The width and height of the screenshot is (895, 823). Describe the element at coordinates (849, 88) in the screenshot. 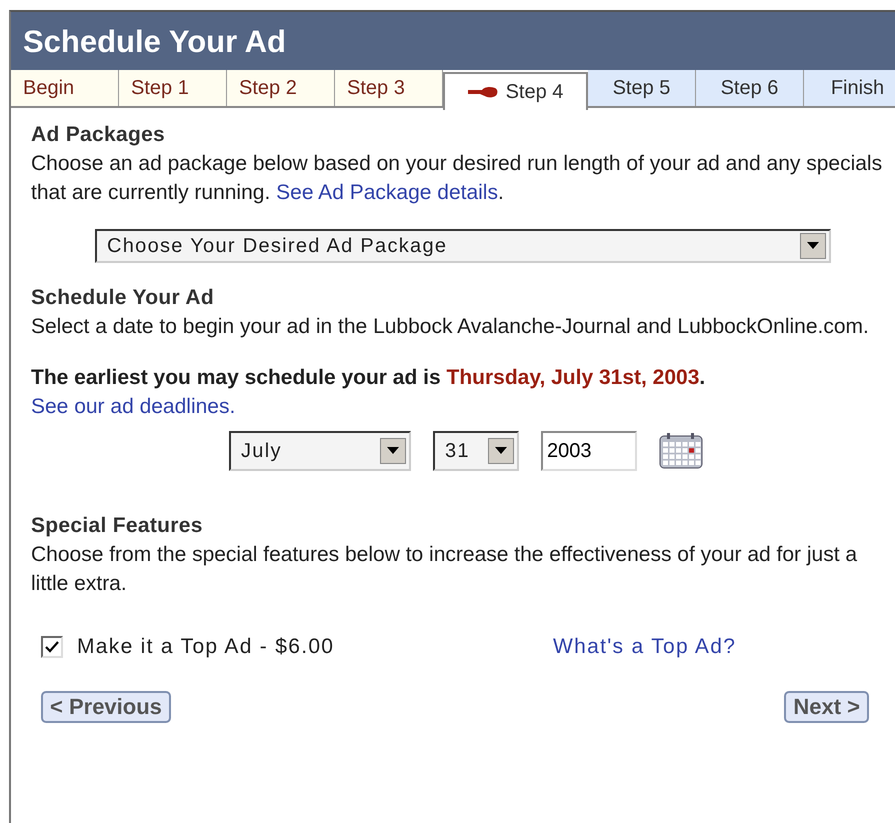

I see `step-tab: Finish` at that location.